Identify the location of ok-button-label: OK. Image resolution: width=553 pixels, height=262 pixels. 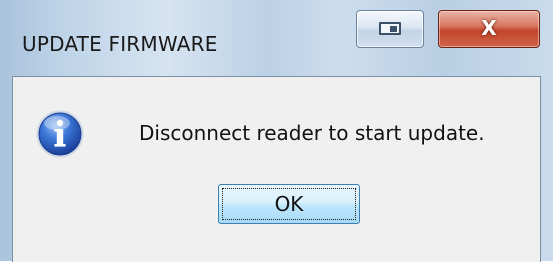
(289, 204).